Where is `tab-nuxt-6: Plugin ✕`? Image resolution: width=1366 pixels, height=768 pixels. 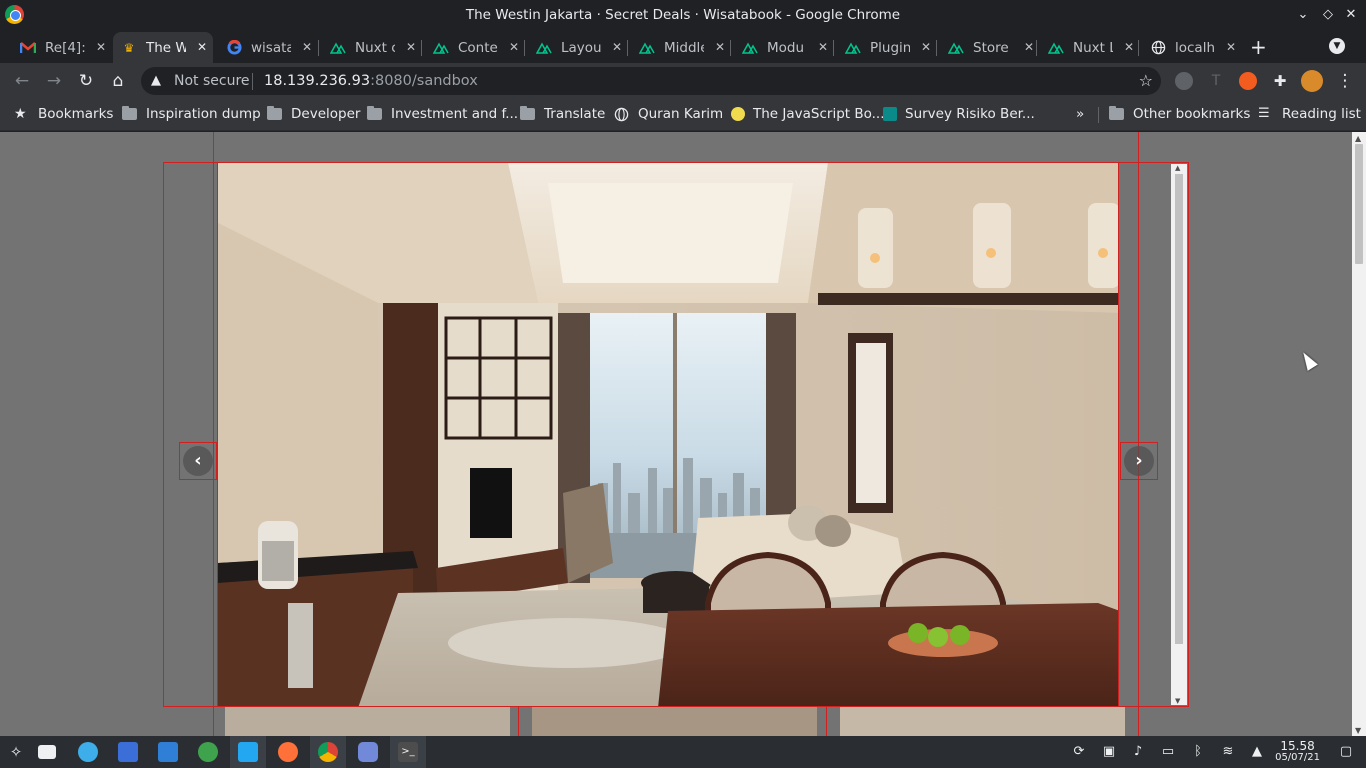 tab-nuxt-6: Plugin ✕ is located at coordinates (887, 47).